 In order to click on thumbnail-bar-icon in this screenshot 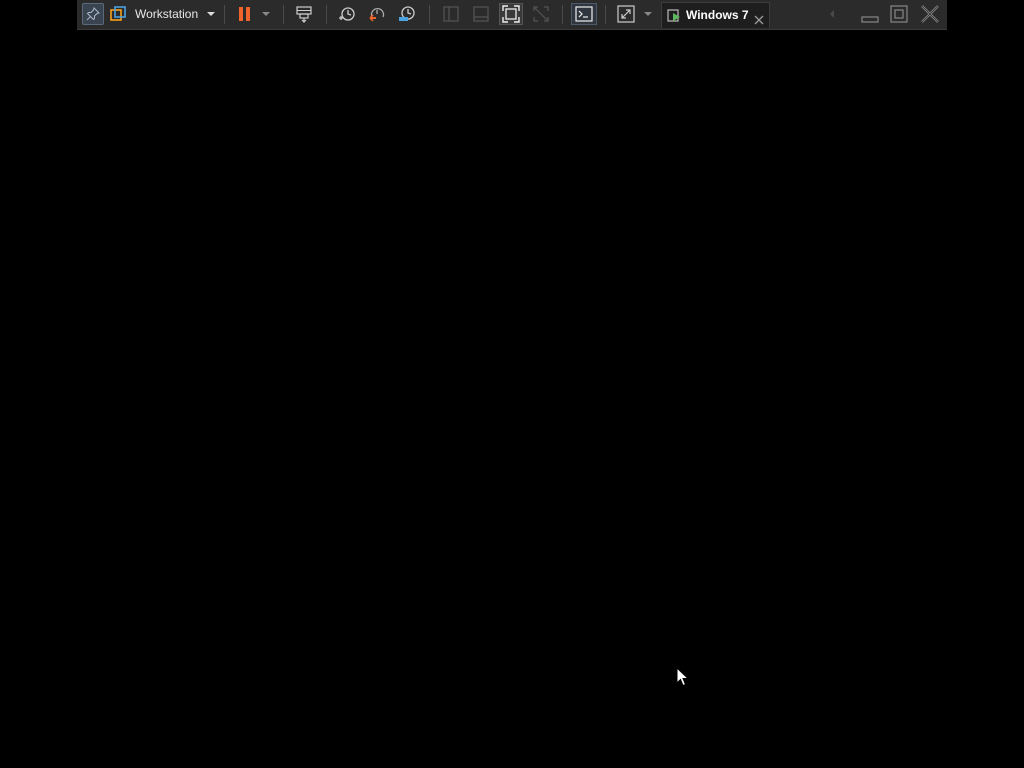, I will do `click(481, 14)`.